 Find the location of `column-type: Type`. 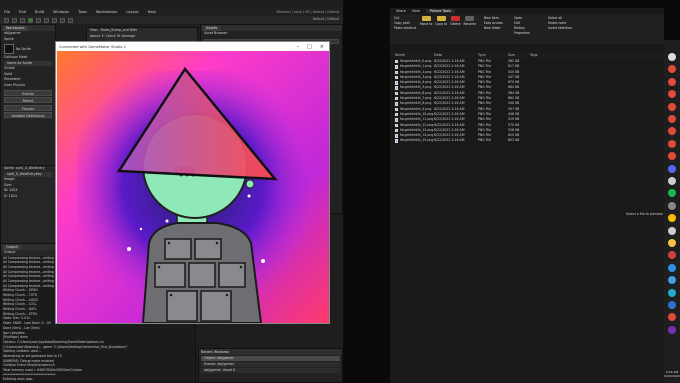

column-type: Type is located at coordinates (482, 55).